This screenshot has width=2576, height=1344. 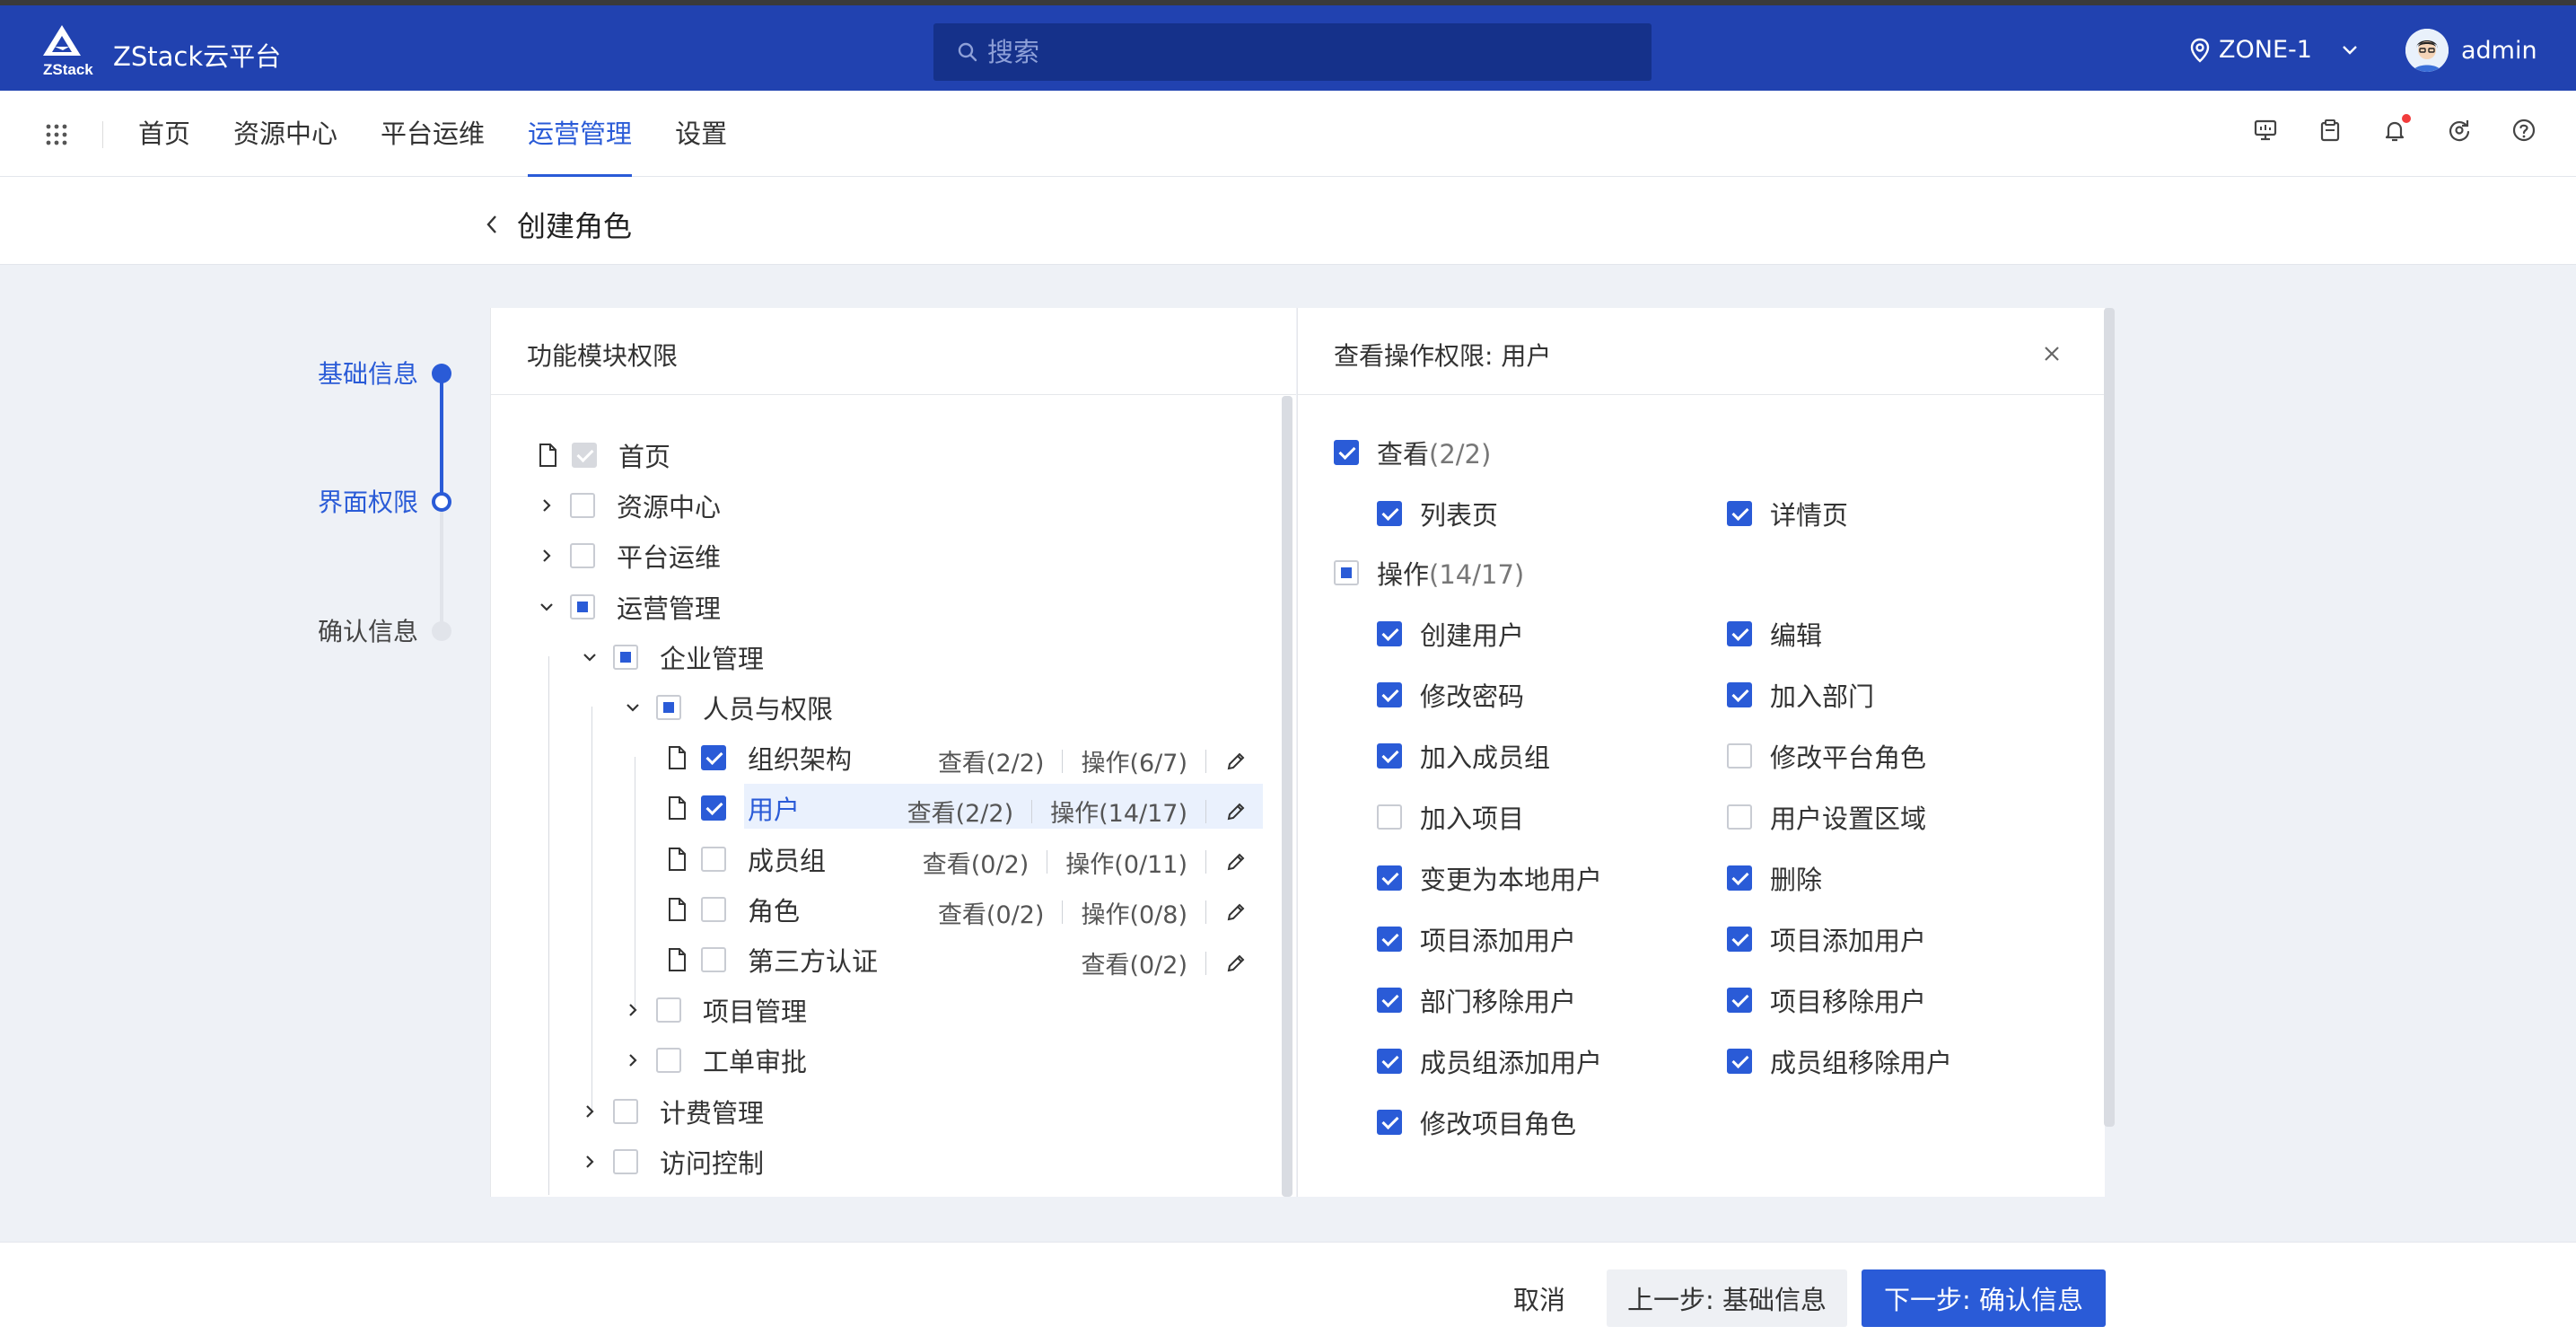 I want to click on tree-node: 企业管理, so click(x=672, y=657).